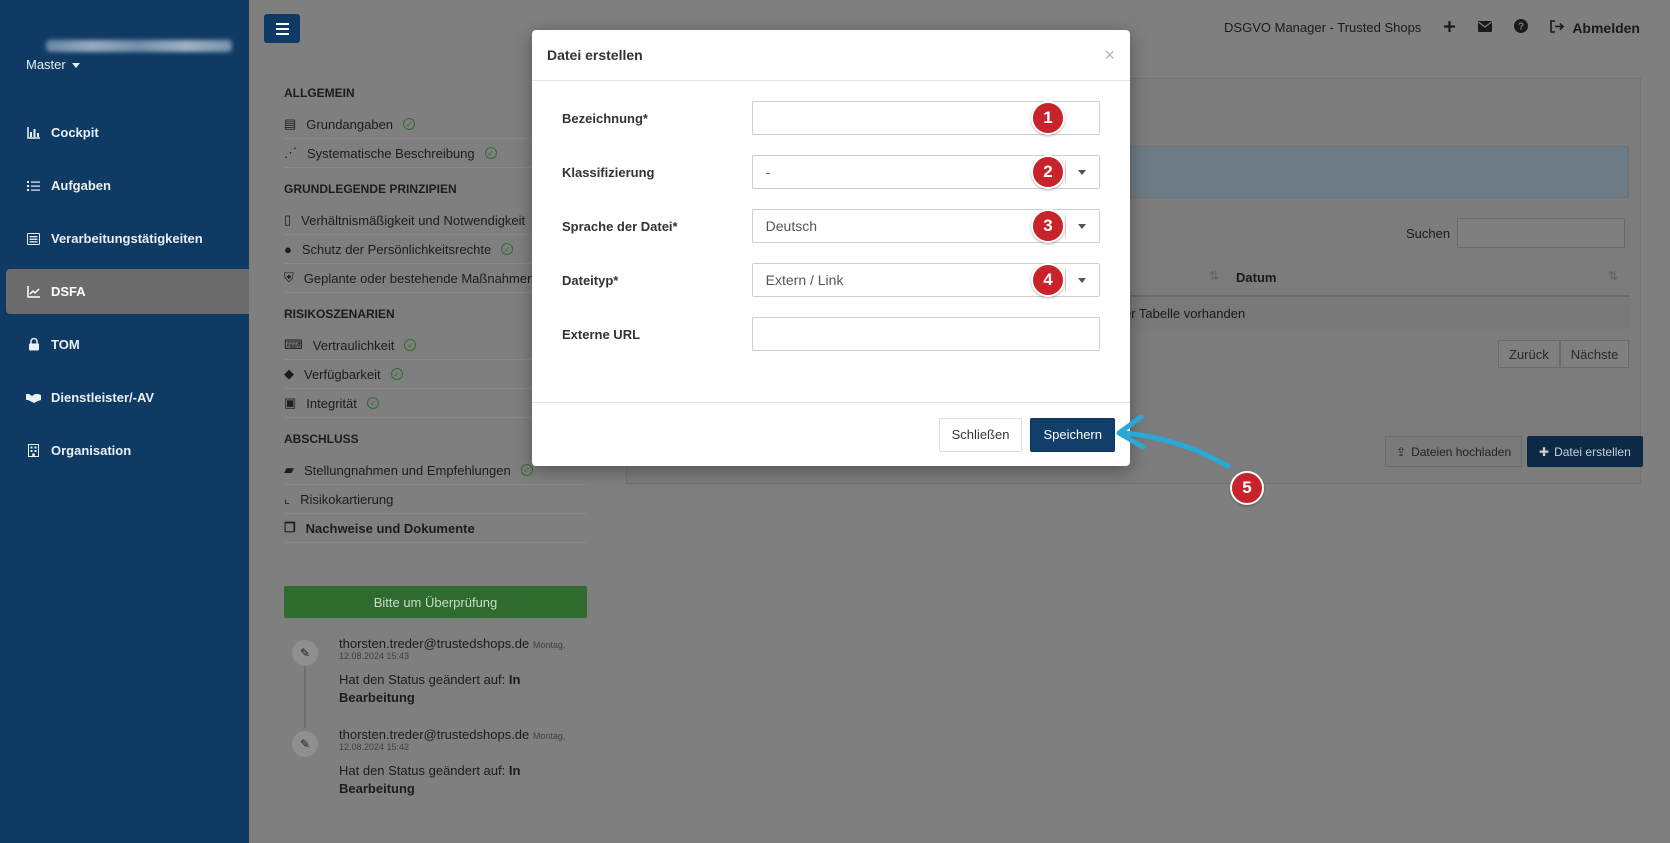  I want to click on section-item-label: Integrität, so click(331, 403).